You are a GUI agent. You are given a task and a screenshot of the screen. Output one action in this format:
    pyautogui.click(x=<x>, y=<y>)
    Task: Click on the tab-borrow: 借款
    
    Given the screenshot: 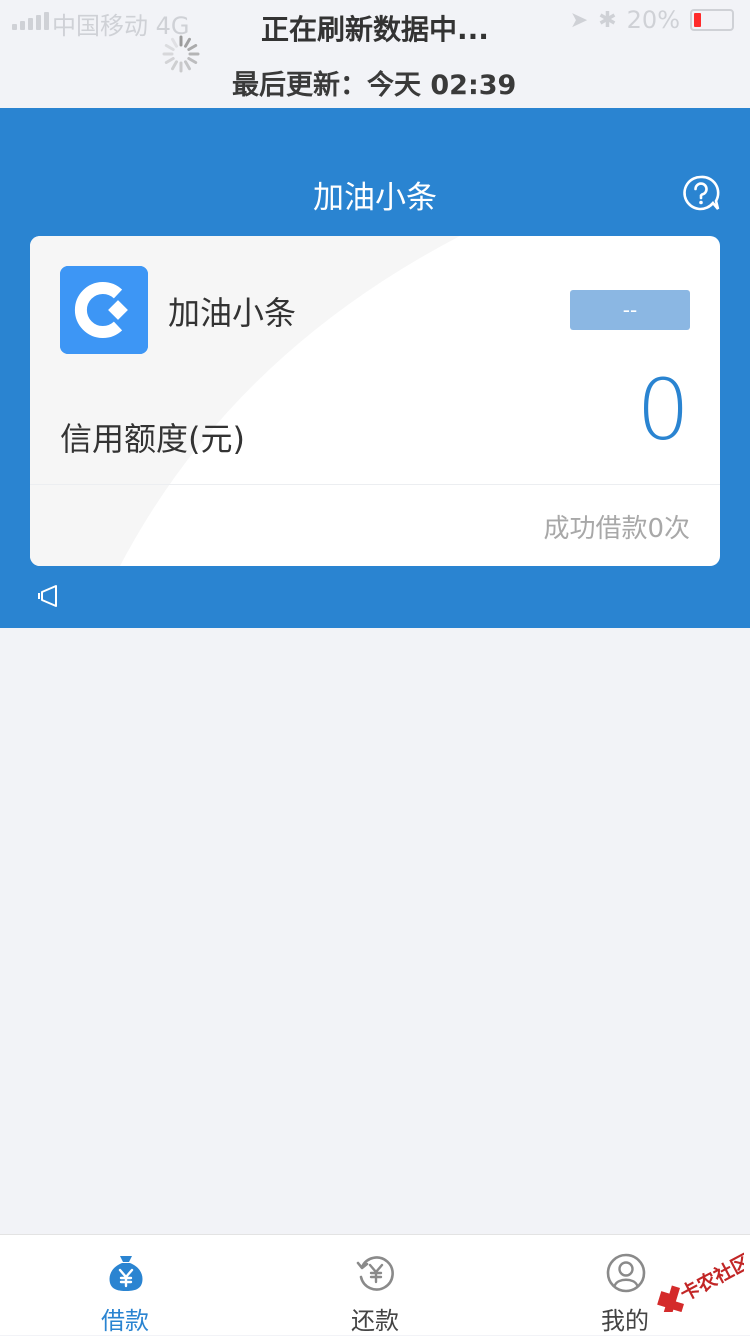 What is the action you would take?
    pyautogui.click(x=125, y=1285)
    